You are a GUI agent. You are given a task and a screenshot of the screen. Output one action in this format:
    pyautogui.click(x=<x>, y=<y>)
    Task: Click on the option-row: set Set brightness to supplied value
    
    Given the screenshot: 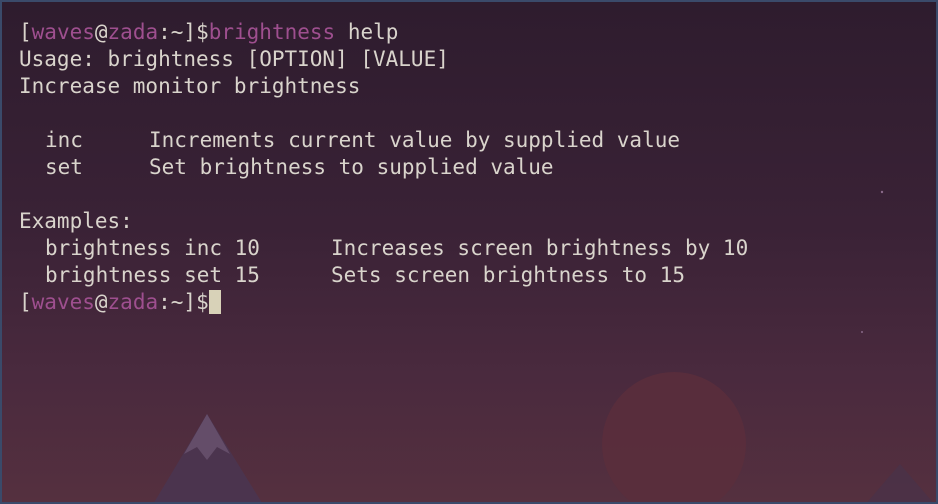 What is the action you would take?
    pyautogui.click(x=383, y=167)
    